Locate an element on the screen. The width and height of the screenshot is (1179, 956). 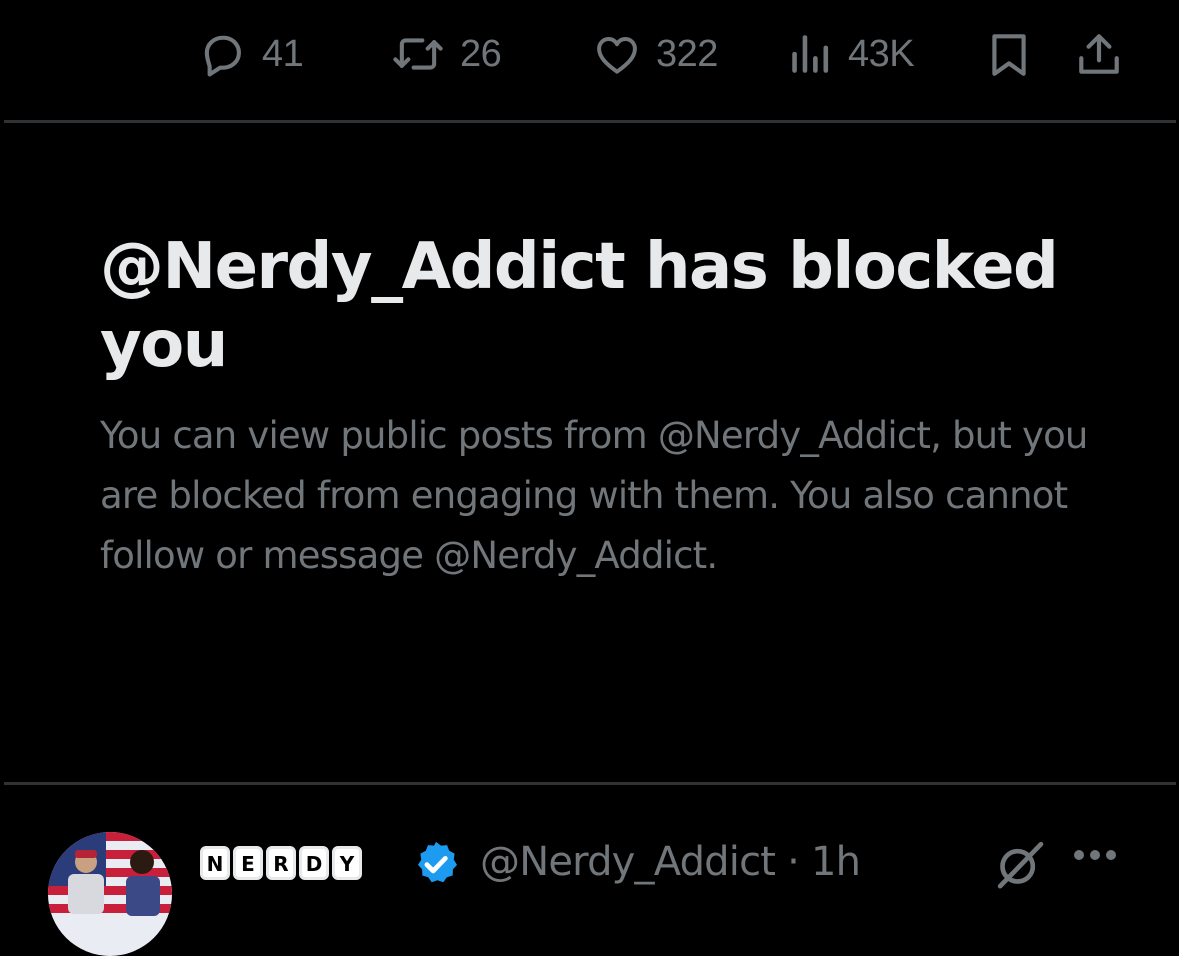
name-letter: E is located at coordinates (248, 863).